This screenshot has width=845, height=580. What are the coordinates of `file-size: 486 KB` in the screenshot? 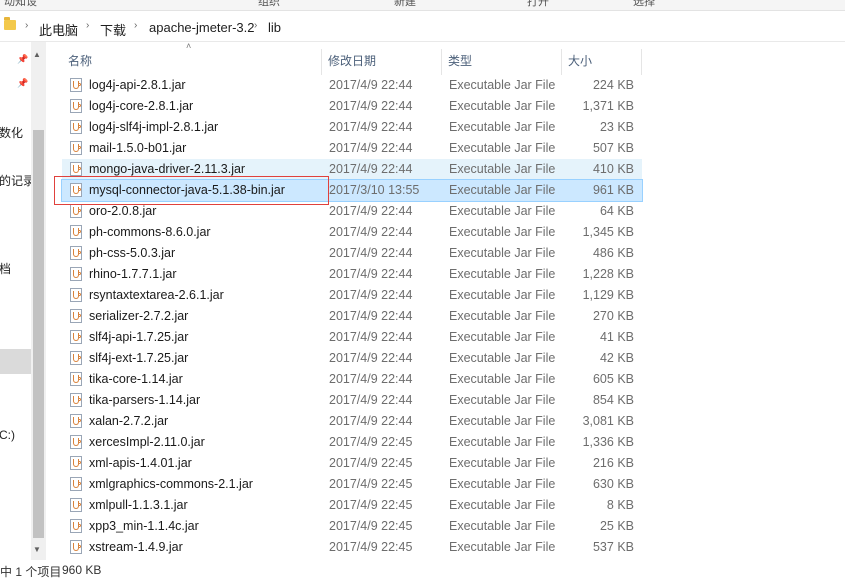 It's located at (613, 253).